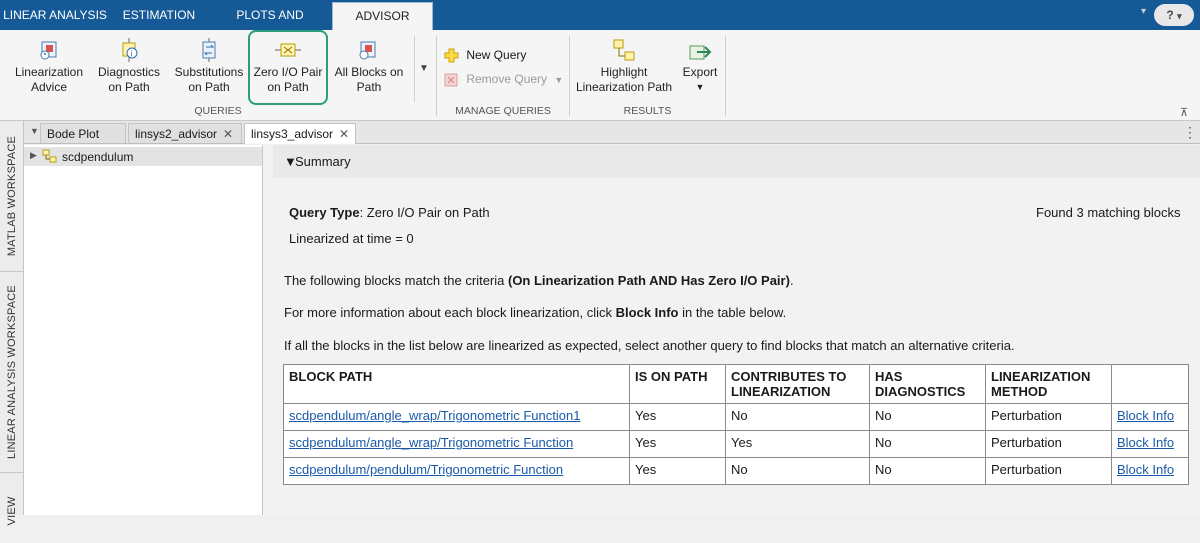 Image resolution: width=1200 pixels, height=543 pixels. What do you see at coordinates (159, 15) in the screenshot?
I see `tab-estimation: ESTIMATION` at bounding box center [159, 15].